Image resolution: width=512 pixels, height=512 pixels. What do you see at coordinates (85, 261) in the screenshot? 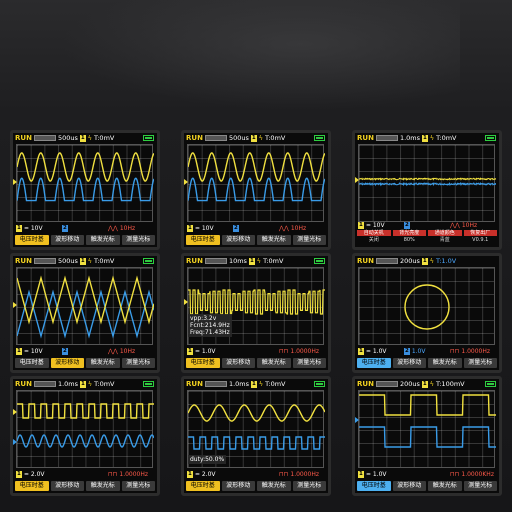
I see `status-bar: RUN 500us 1 ϟ T:0mV` at bounding box center [85, 261].